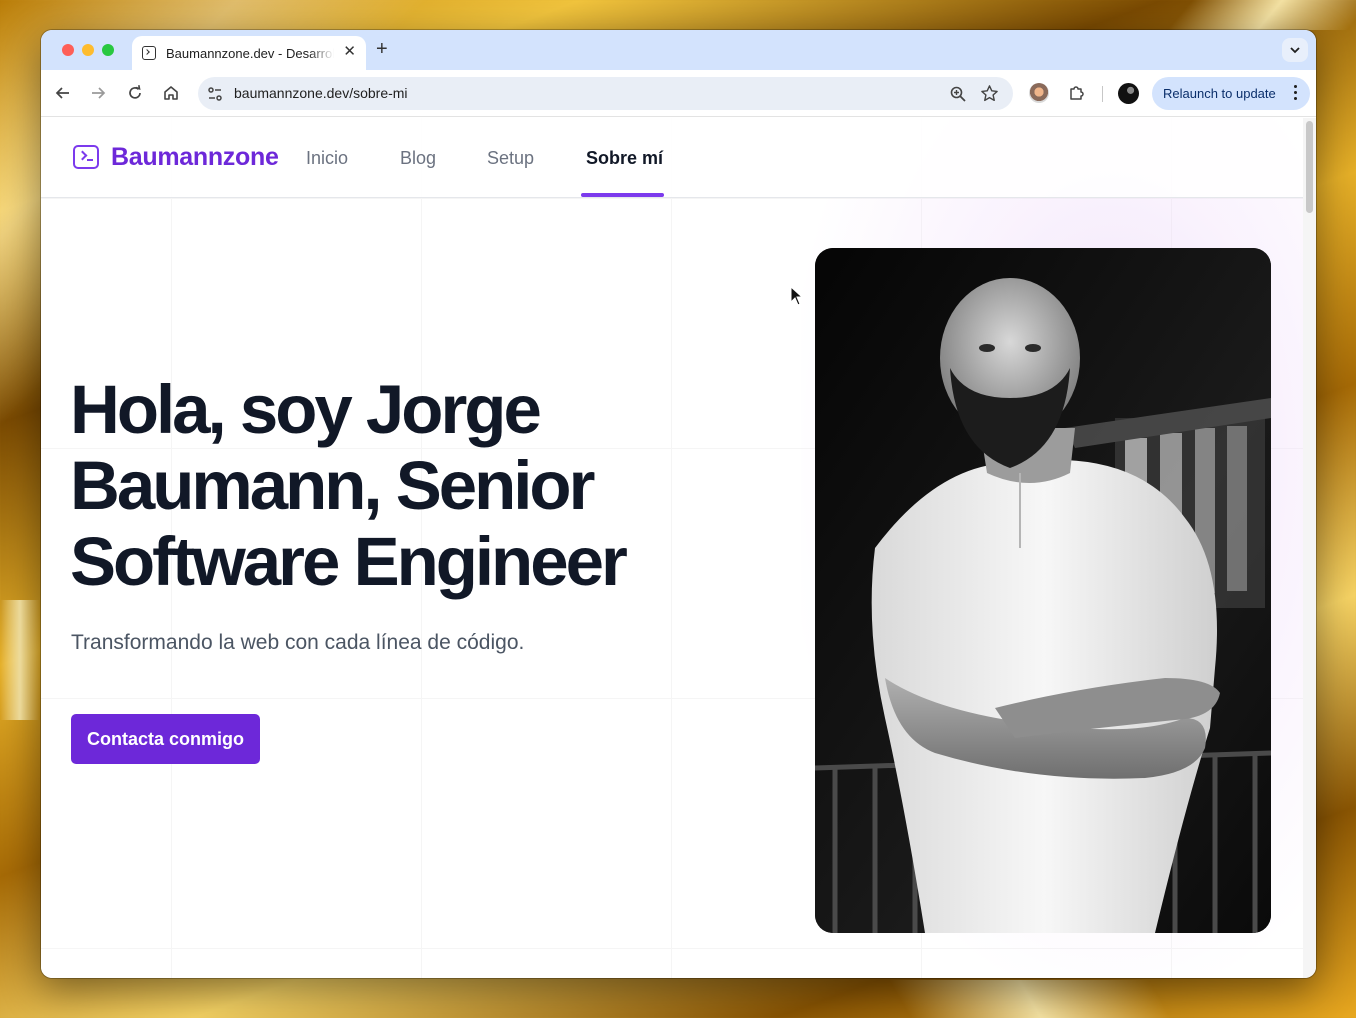  Describe the element at coordinates (108, 50) in the screenshot. I see `maximize-window-button` at that location.